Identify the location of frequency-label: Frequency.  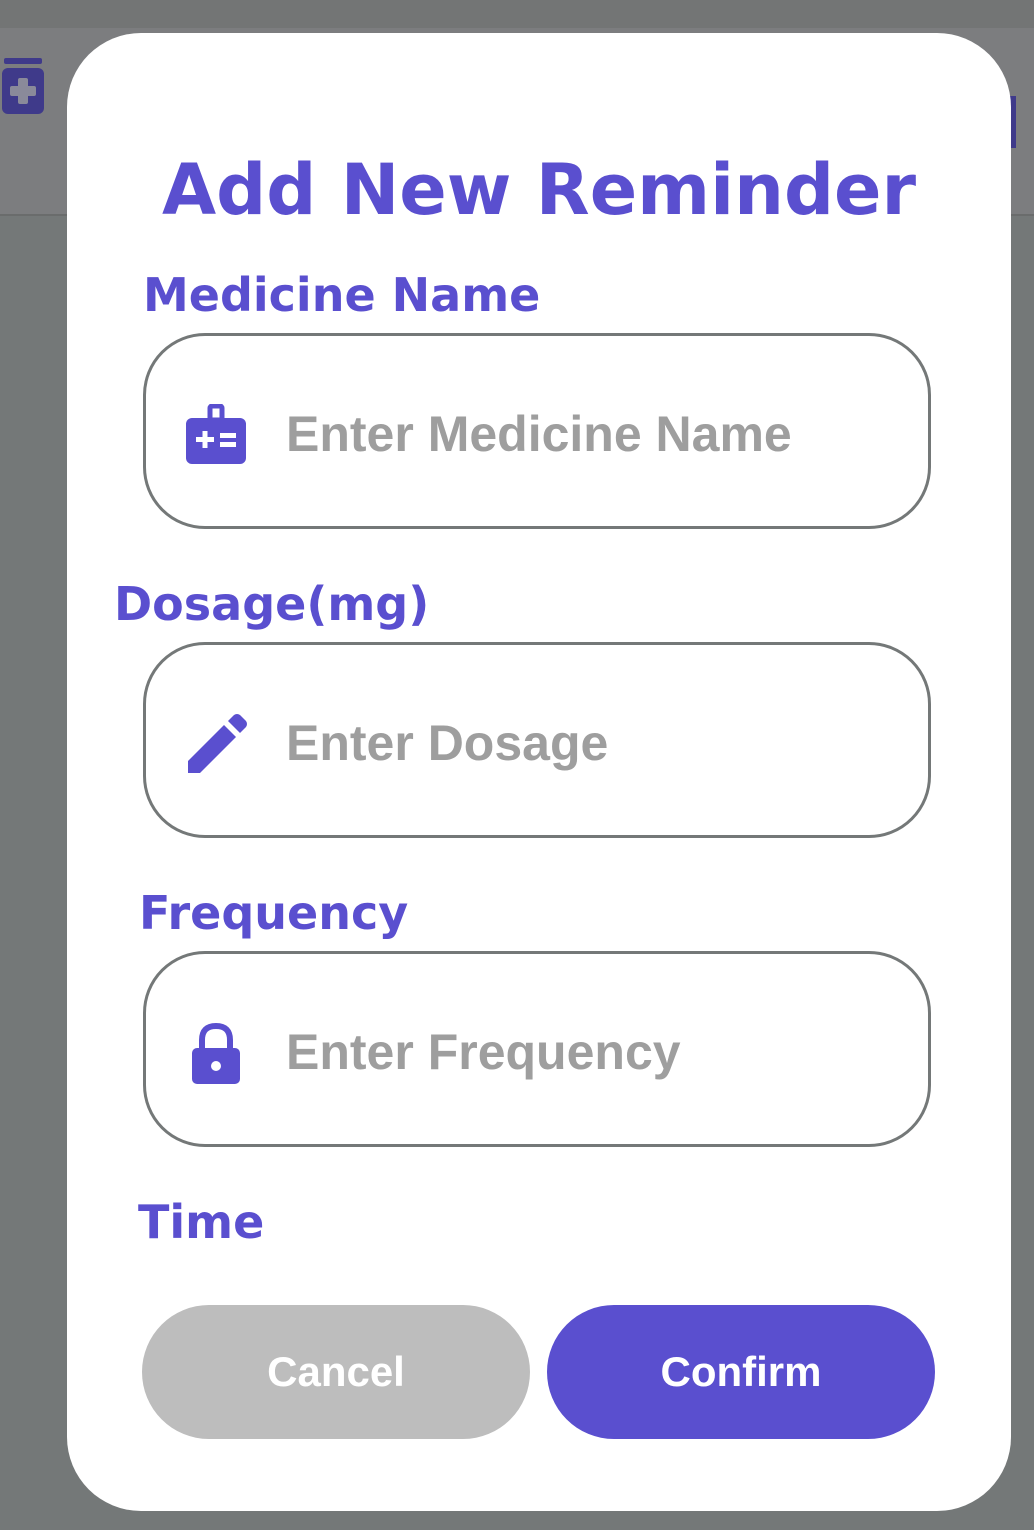
(274, 913).